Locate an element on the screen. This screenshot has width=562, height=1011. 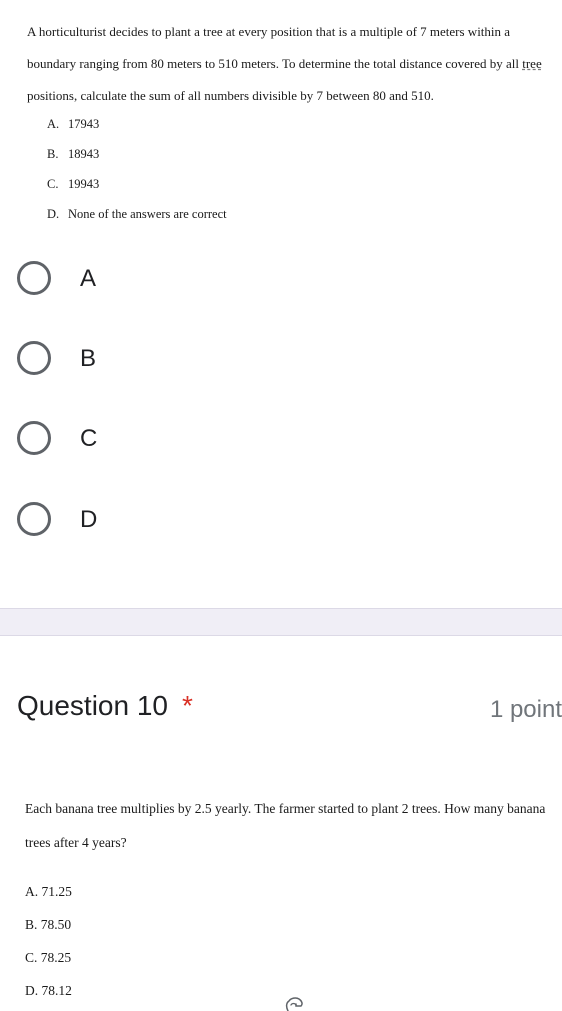
question-9-option-c: C. 19943 is located at coordinates (137, 187).